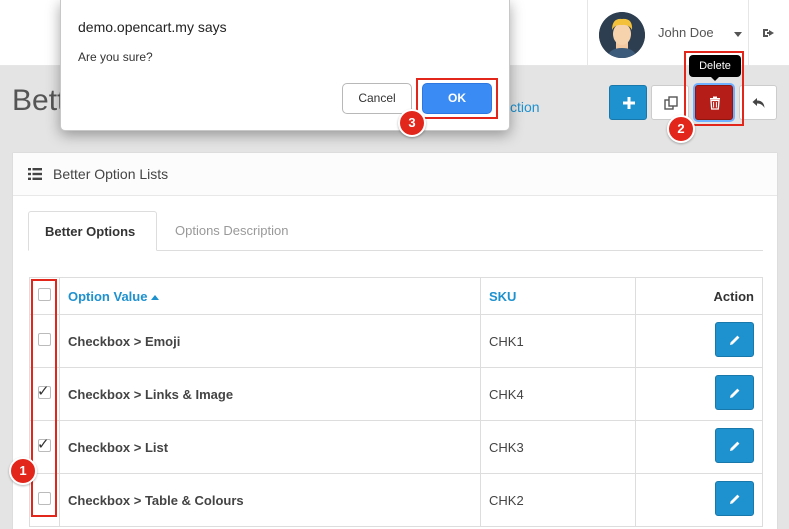 This screenshot has width=789, height=529. I want to click on sku-cell: CHK4, so click(558, 394).